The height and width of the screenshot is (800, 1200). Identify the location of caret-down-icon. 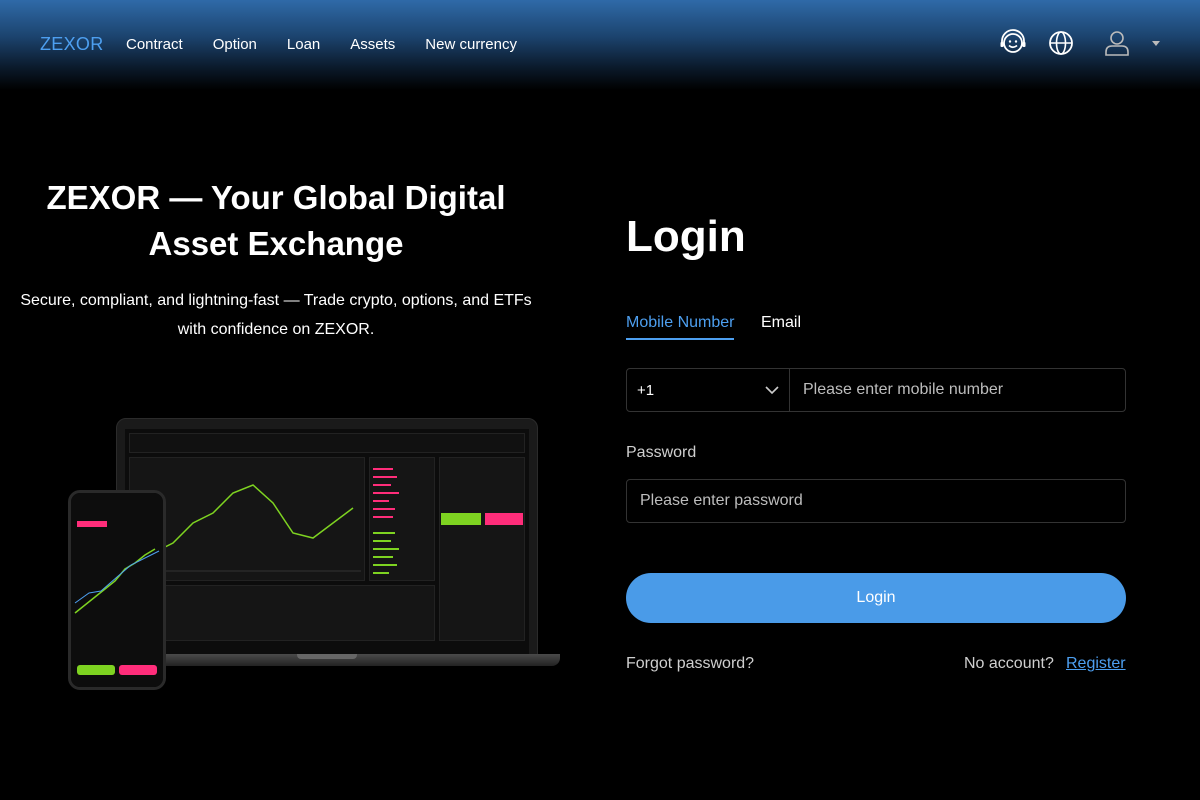
(1156, 43).